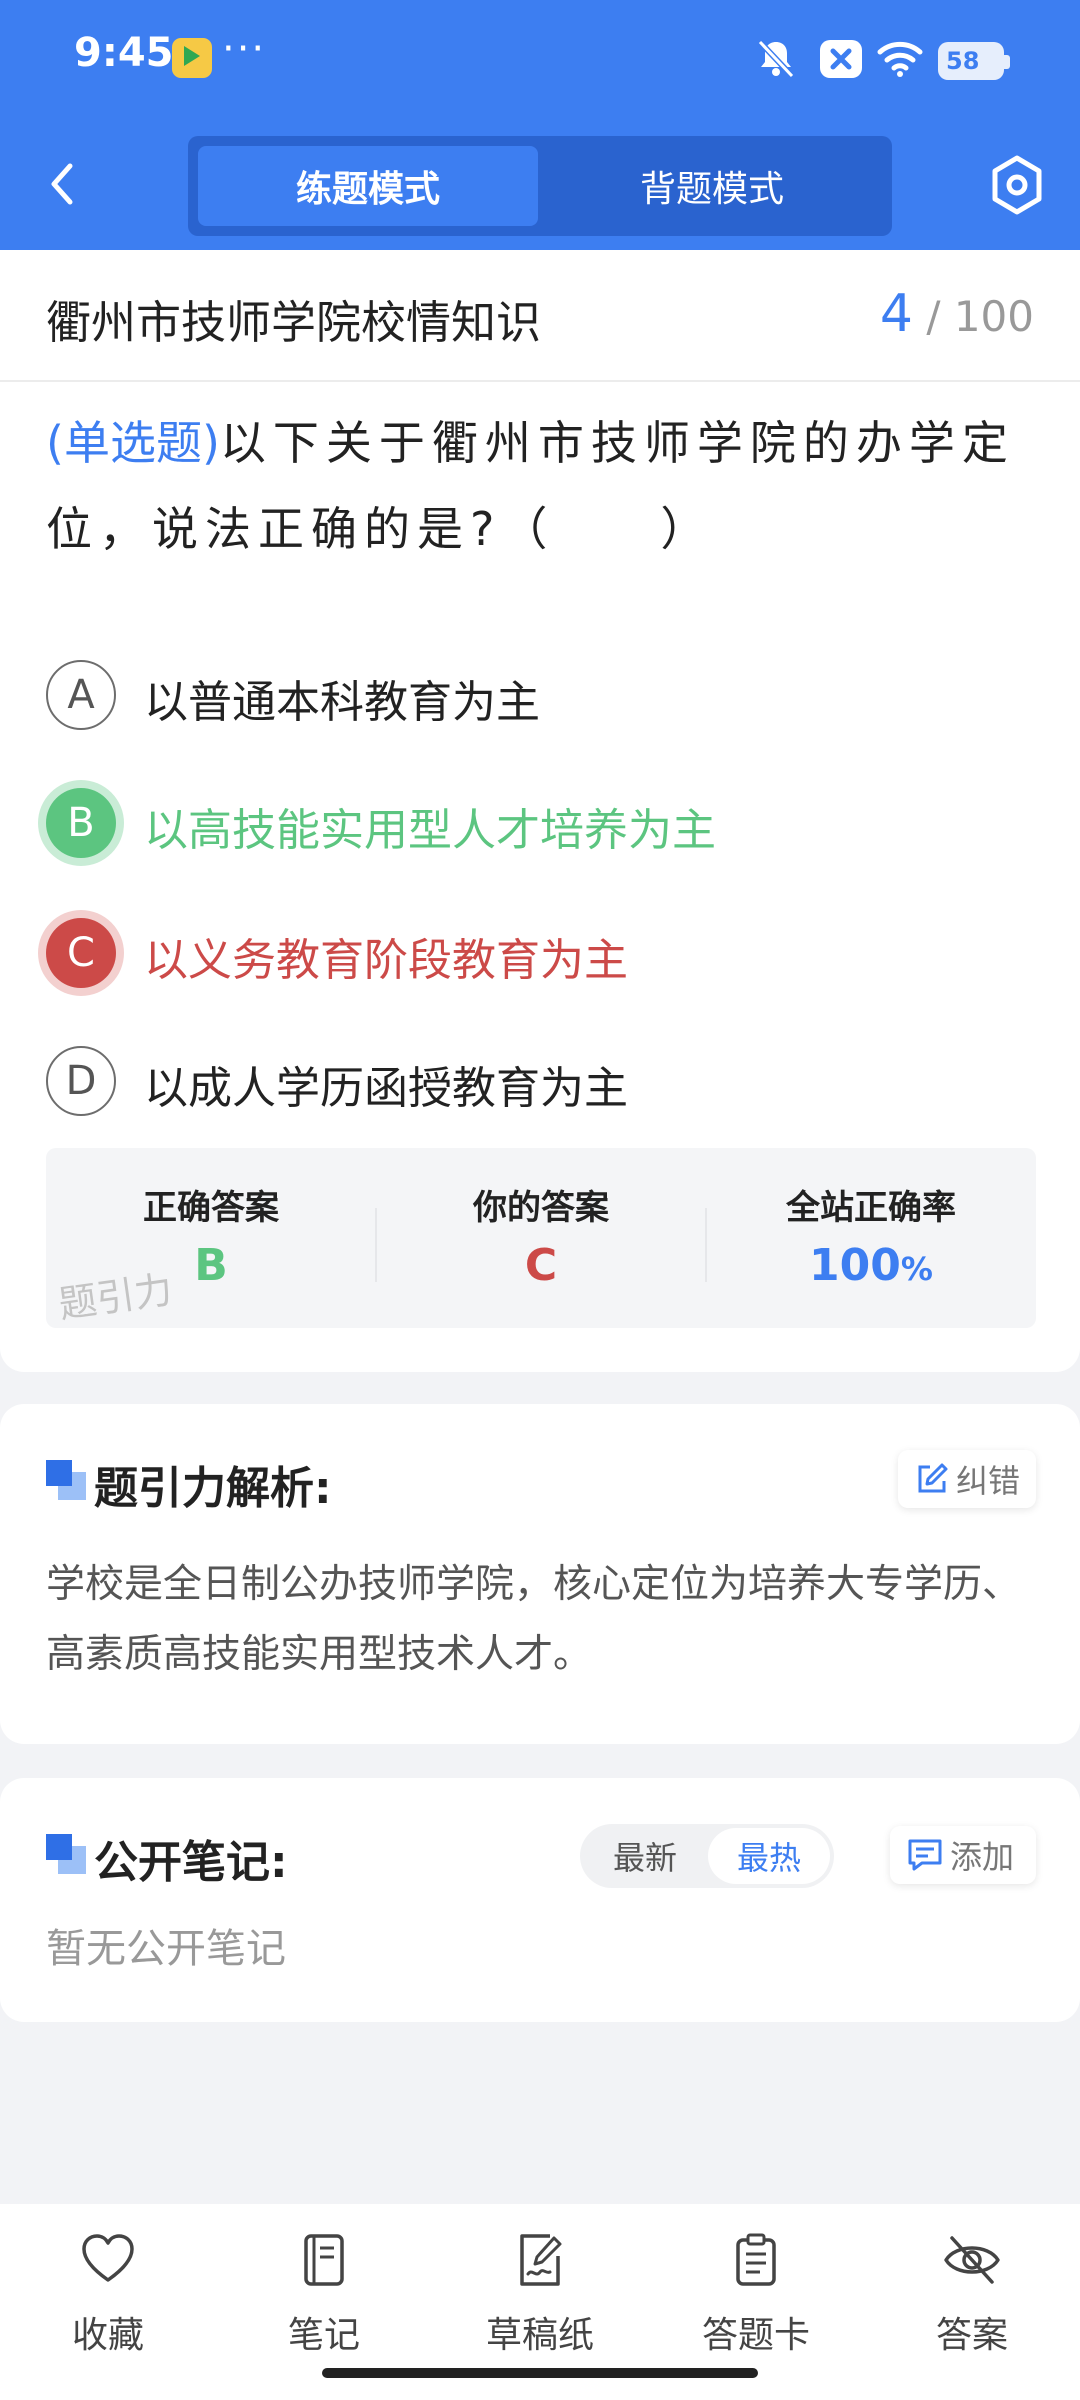 The width and height of the screenshot is (1080, 2400). I want to click on app-icon, so click(192, 58).